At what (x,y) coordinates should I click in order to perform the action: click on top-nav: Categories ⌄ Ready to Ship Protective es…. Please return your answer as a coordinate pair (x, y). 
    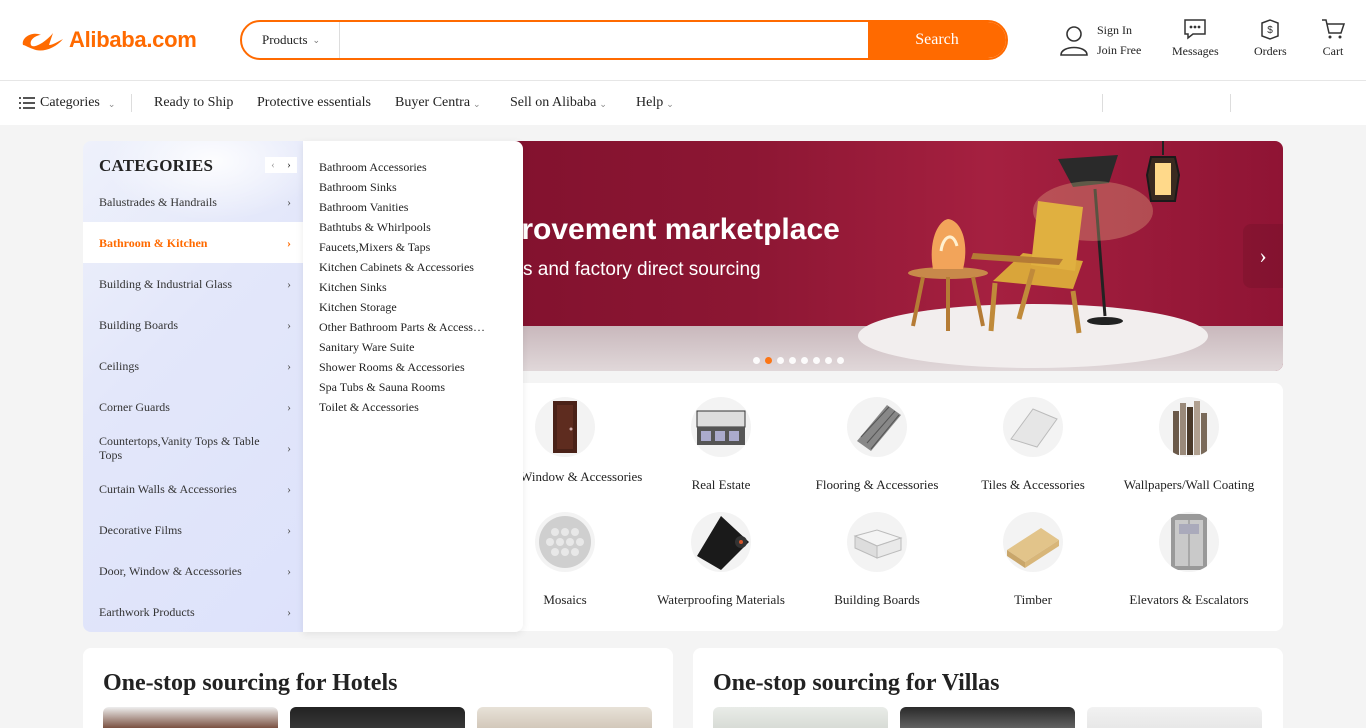
    Looking at the image, I should click on (683, 103).